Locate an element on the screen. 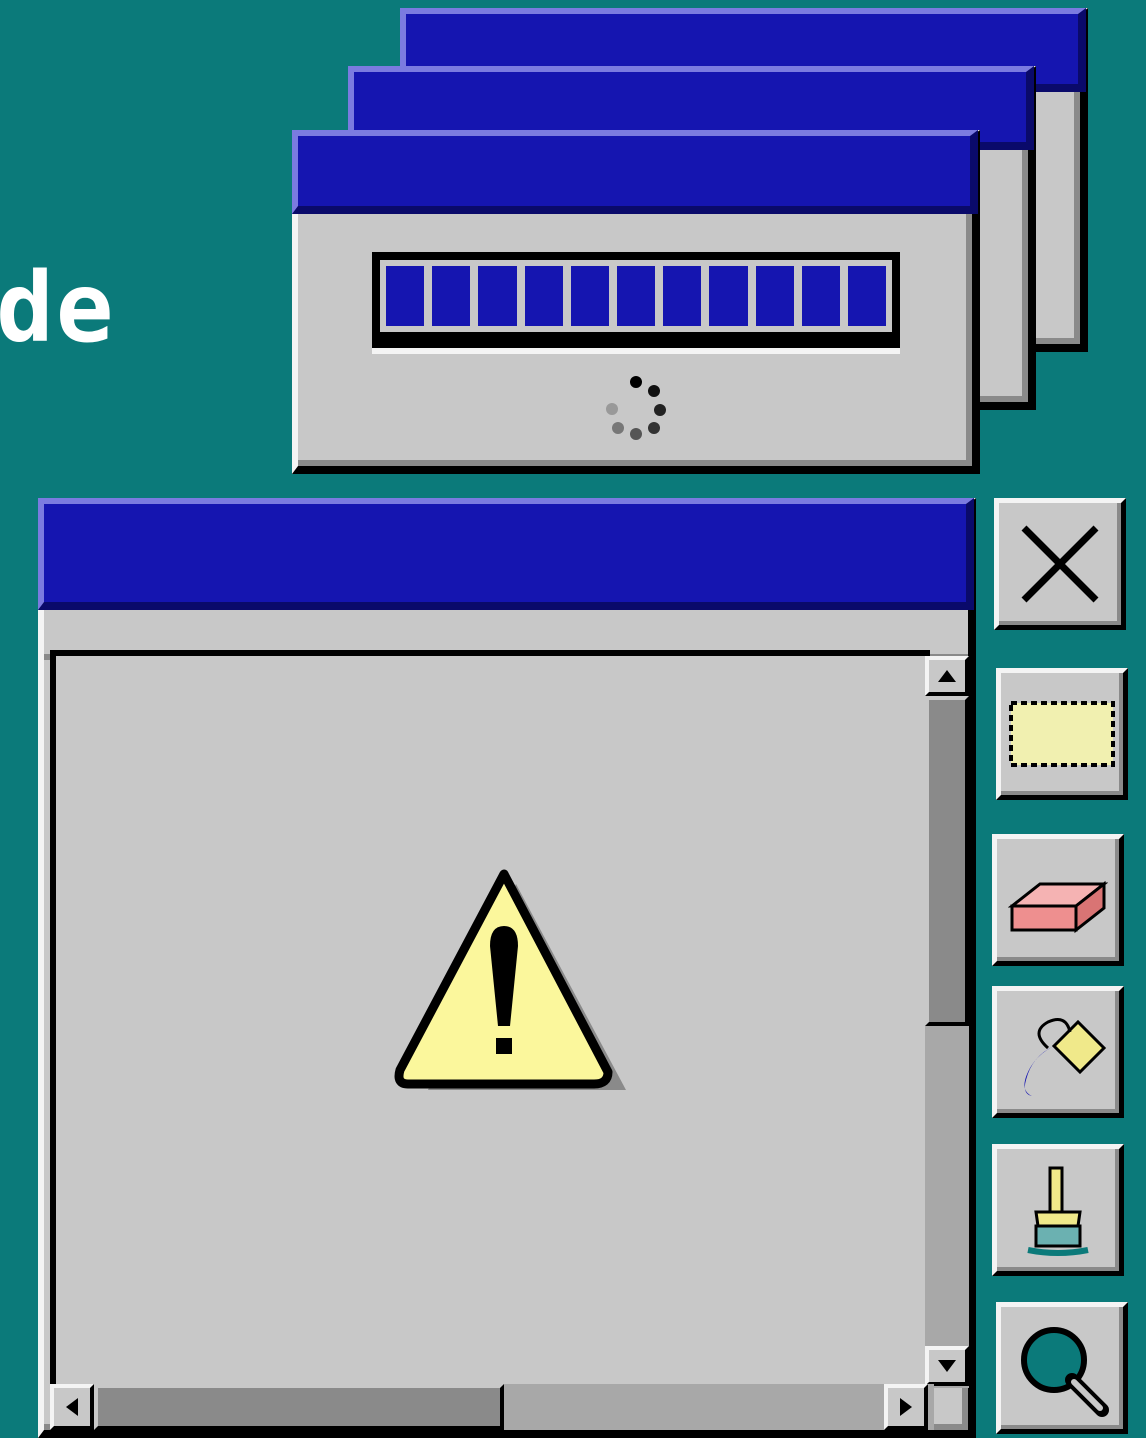 Image resolution: width=1146 pixels, height=1438 pixels. desktop-title: de is located at coordinates (58, 308).